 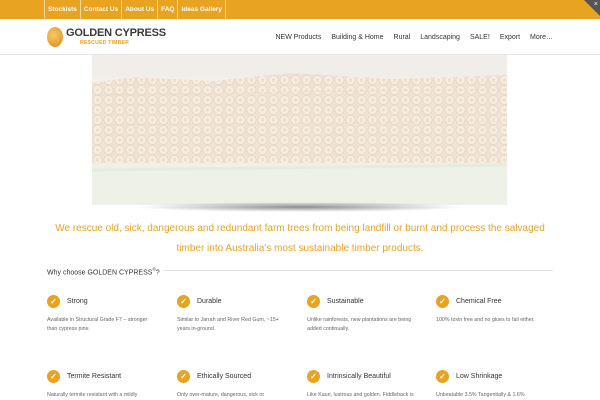 What do you see at coordinates (167, 9) in the screenshot?
I see `faq-link: FAQ` at bounding box center [167, 9].